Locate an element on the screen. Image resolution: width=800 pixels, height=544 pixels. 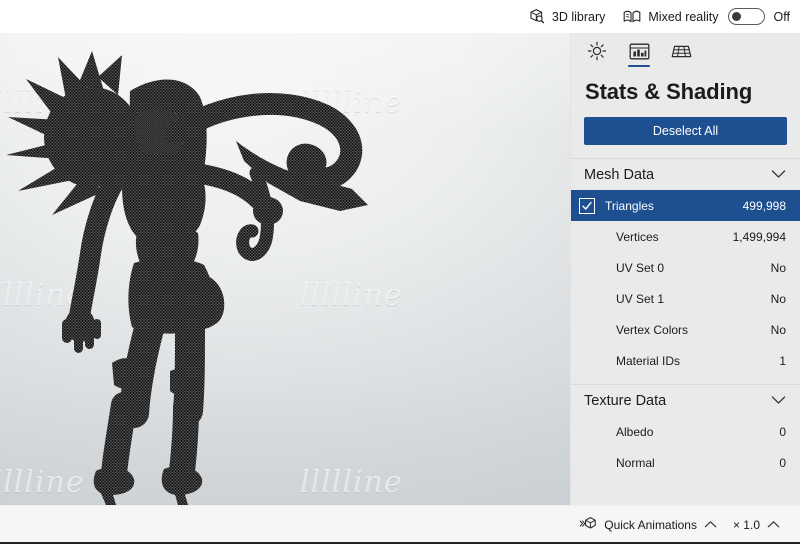
row-value: 1,499,994 is located at coordinates (759, 236).